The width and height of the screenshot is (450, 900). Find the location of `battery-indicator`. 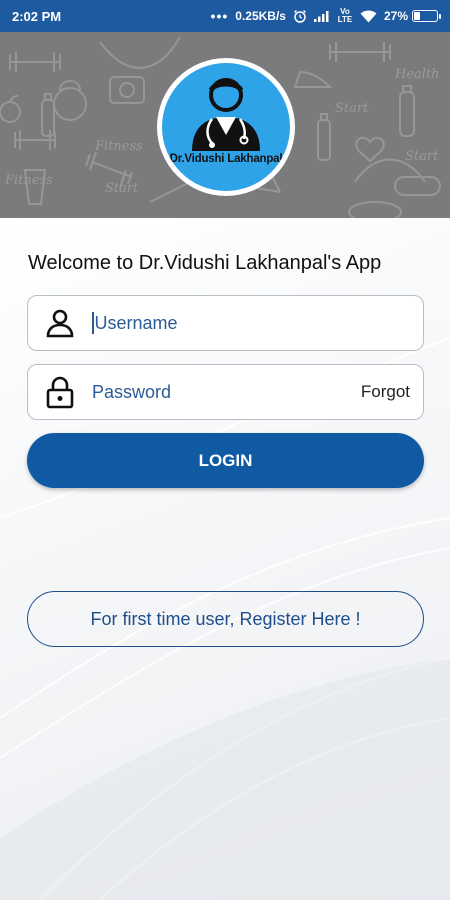

battery-indicator is located at coordinates (426, 16).